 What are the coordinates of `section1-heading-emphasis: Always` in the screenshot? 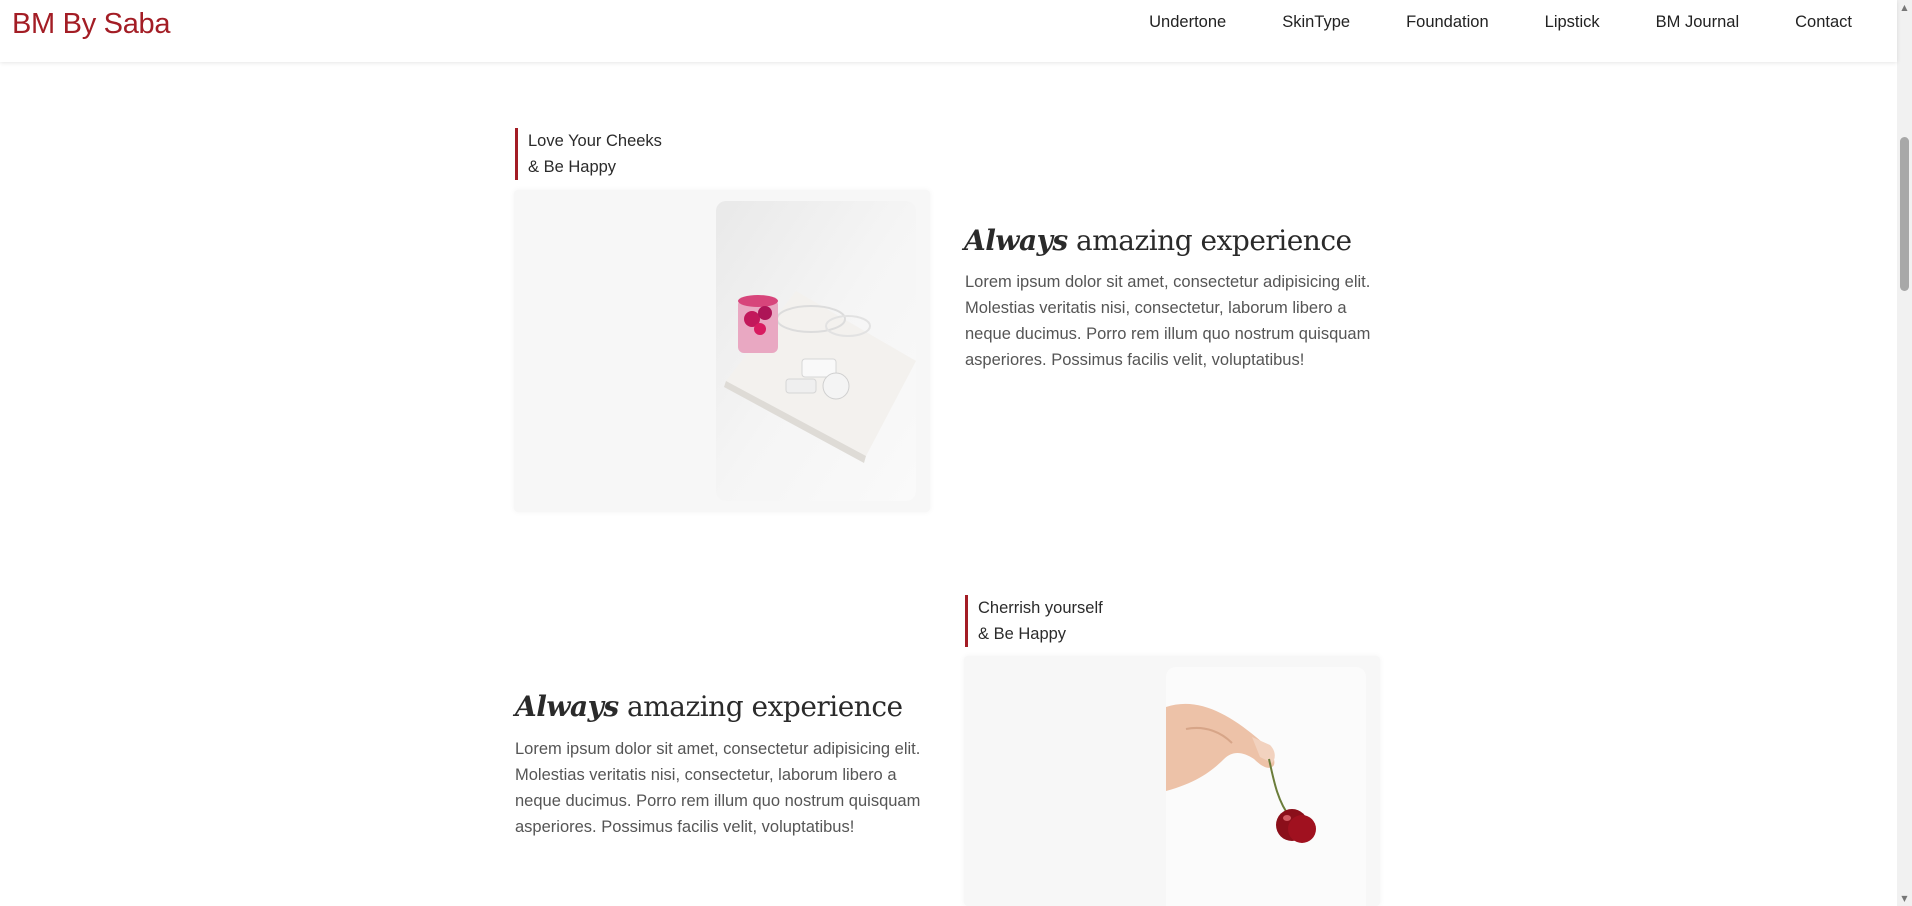 It's located at (1016, 240).